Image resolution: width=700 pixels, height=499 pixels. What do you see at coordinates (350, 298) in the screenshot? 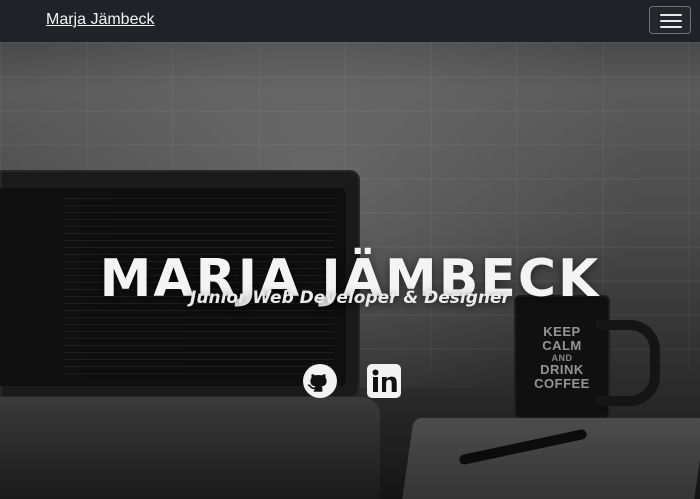
I see `hero-subtitle: Junior Web Developer & Designer` at bounding box center [350, 298].